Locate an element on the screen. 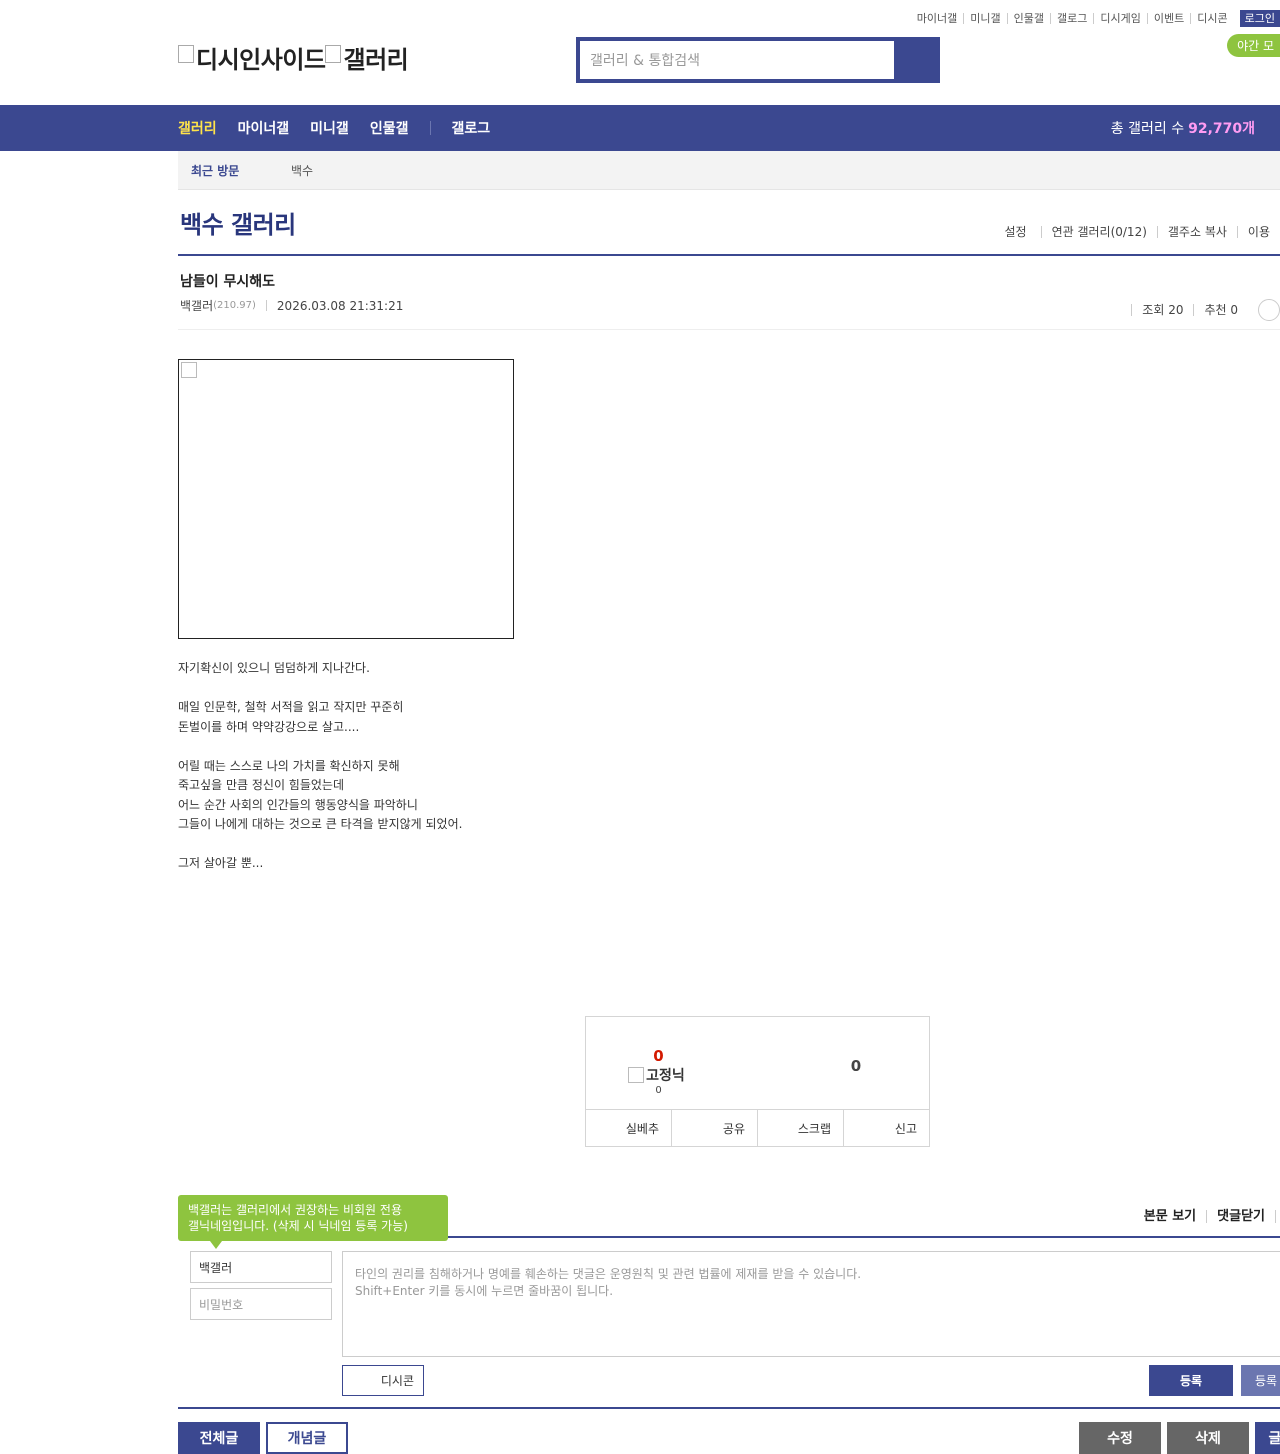 The image size is (1280, 1454). post-body-line: 그들이 나에게 대하는 것으로 큰 타격을 받지않게 되었어. is located at coordinates (320, 824).